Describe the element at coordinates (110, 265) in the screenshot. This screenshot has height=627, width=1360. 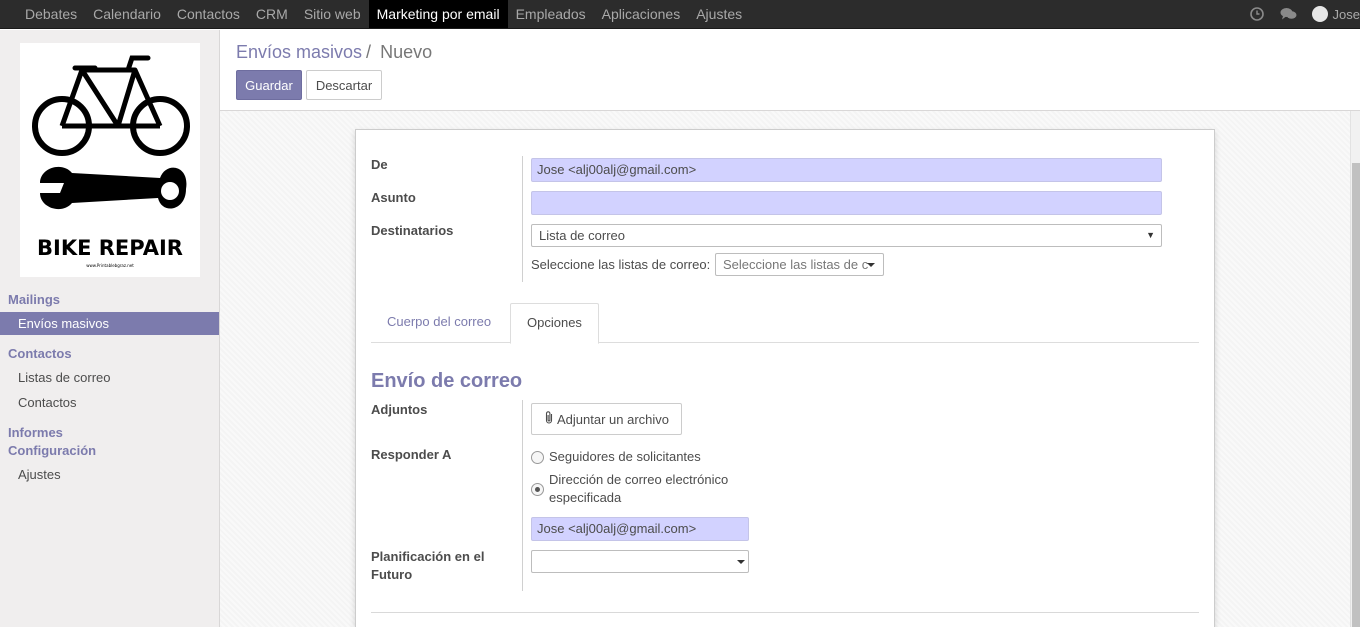
I see `logo-small-text: www.Printablebgraz.net` at that location.